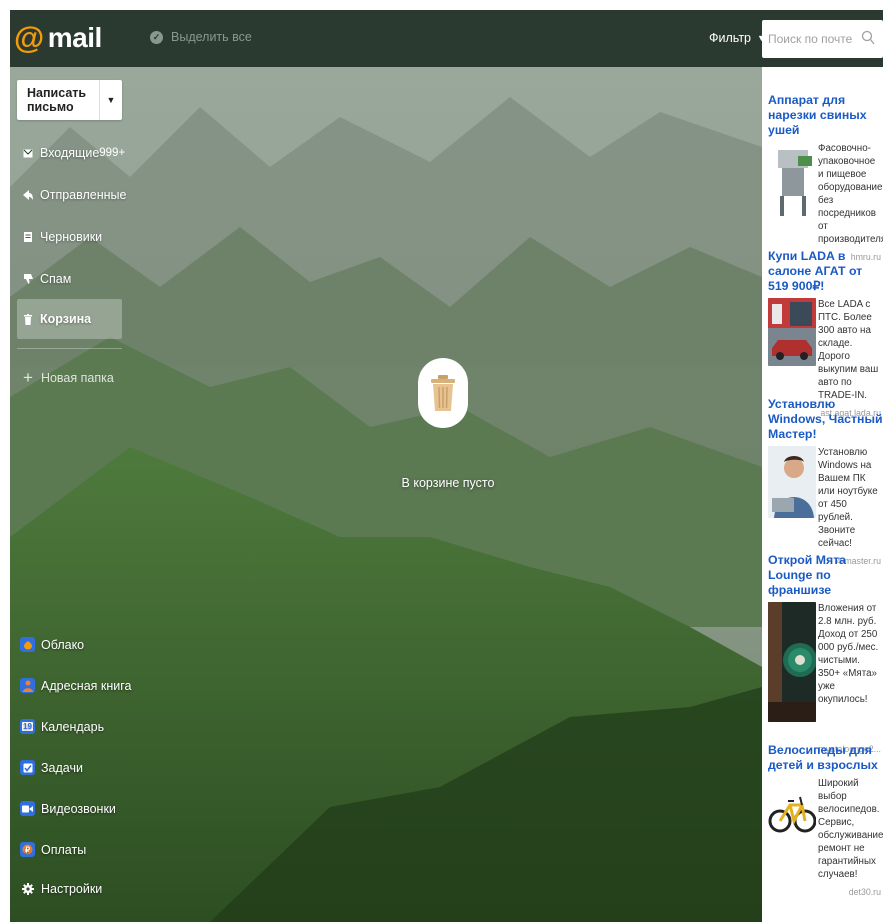  Describe the element at coordinates (73, 726) in the screenshot. I see `service-label: Календарь` at that location.